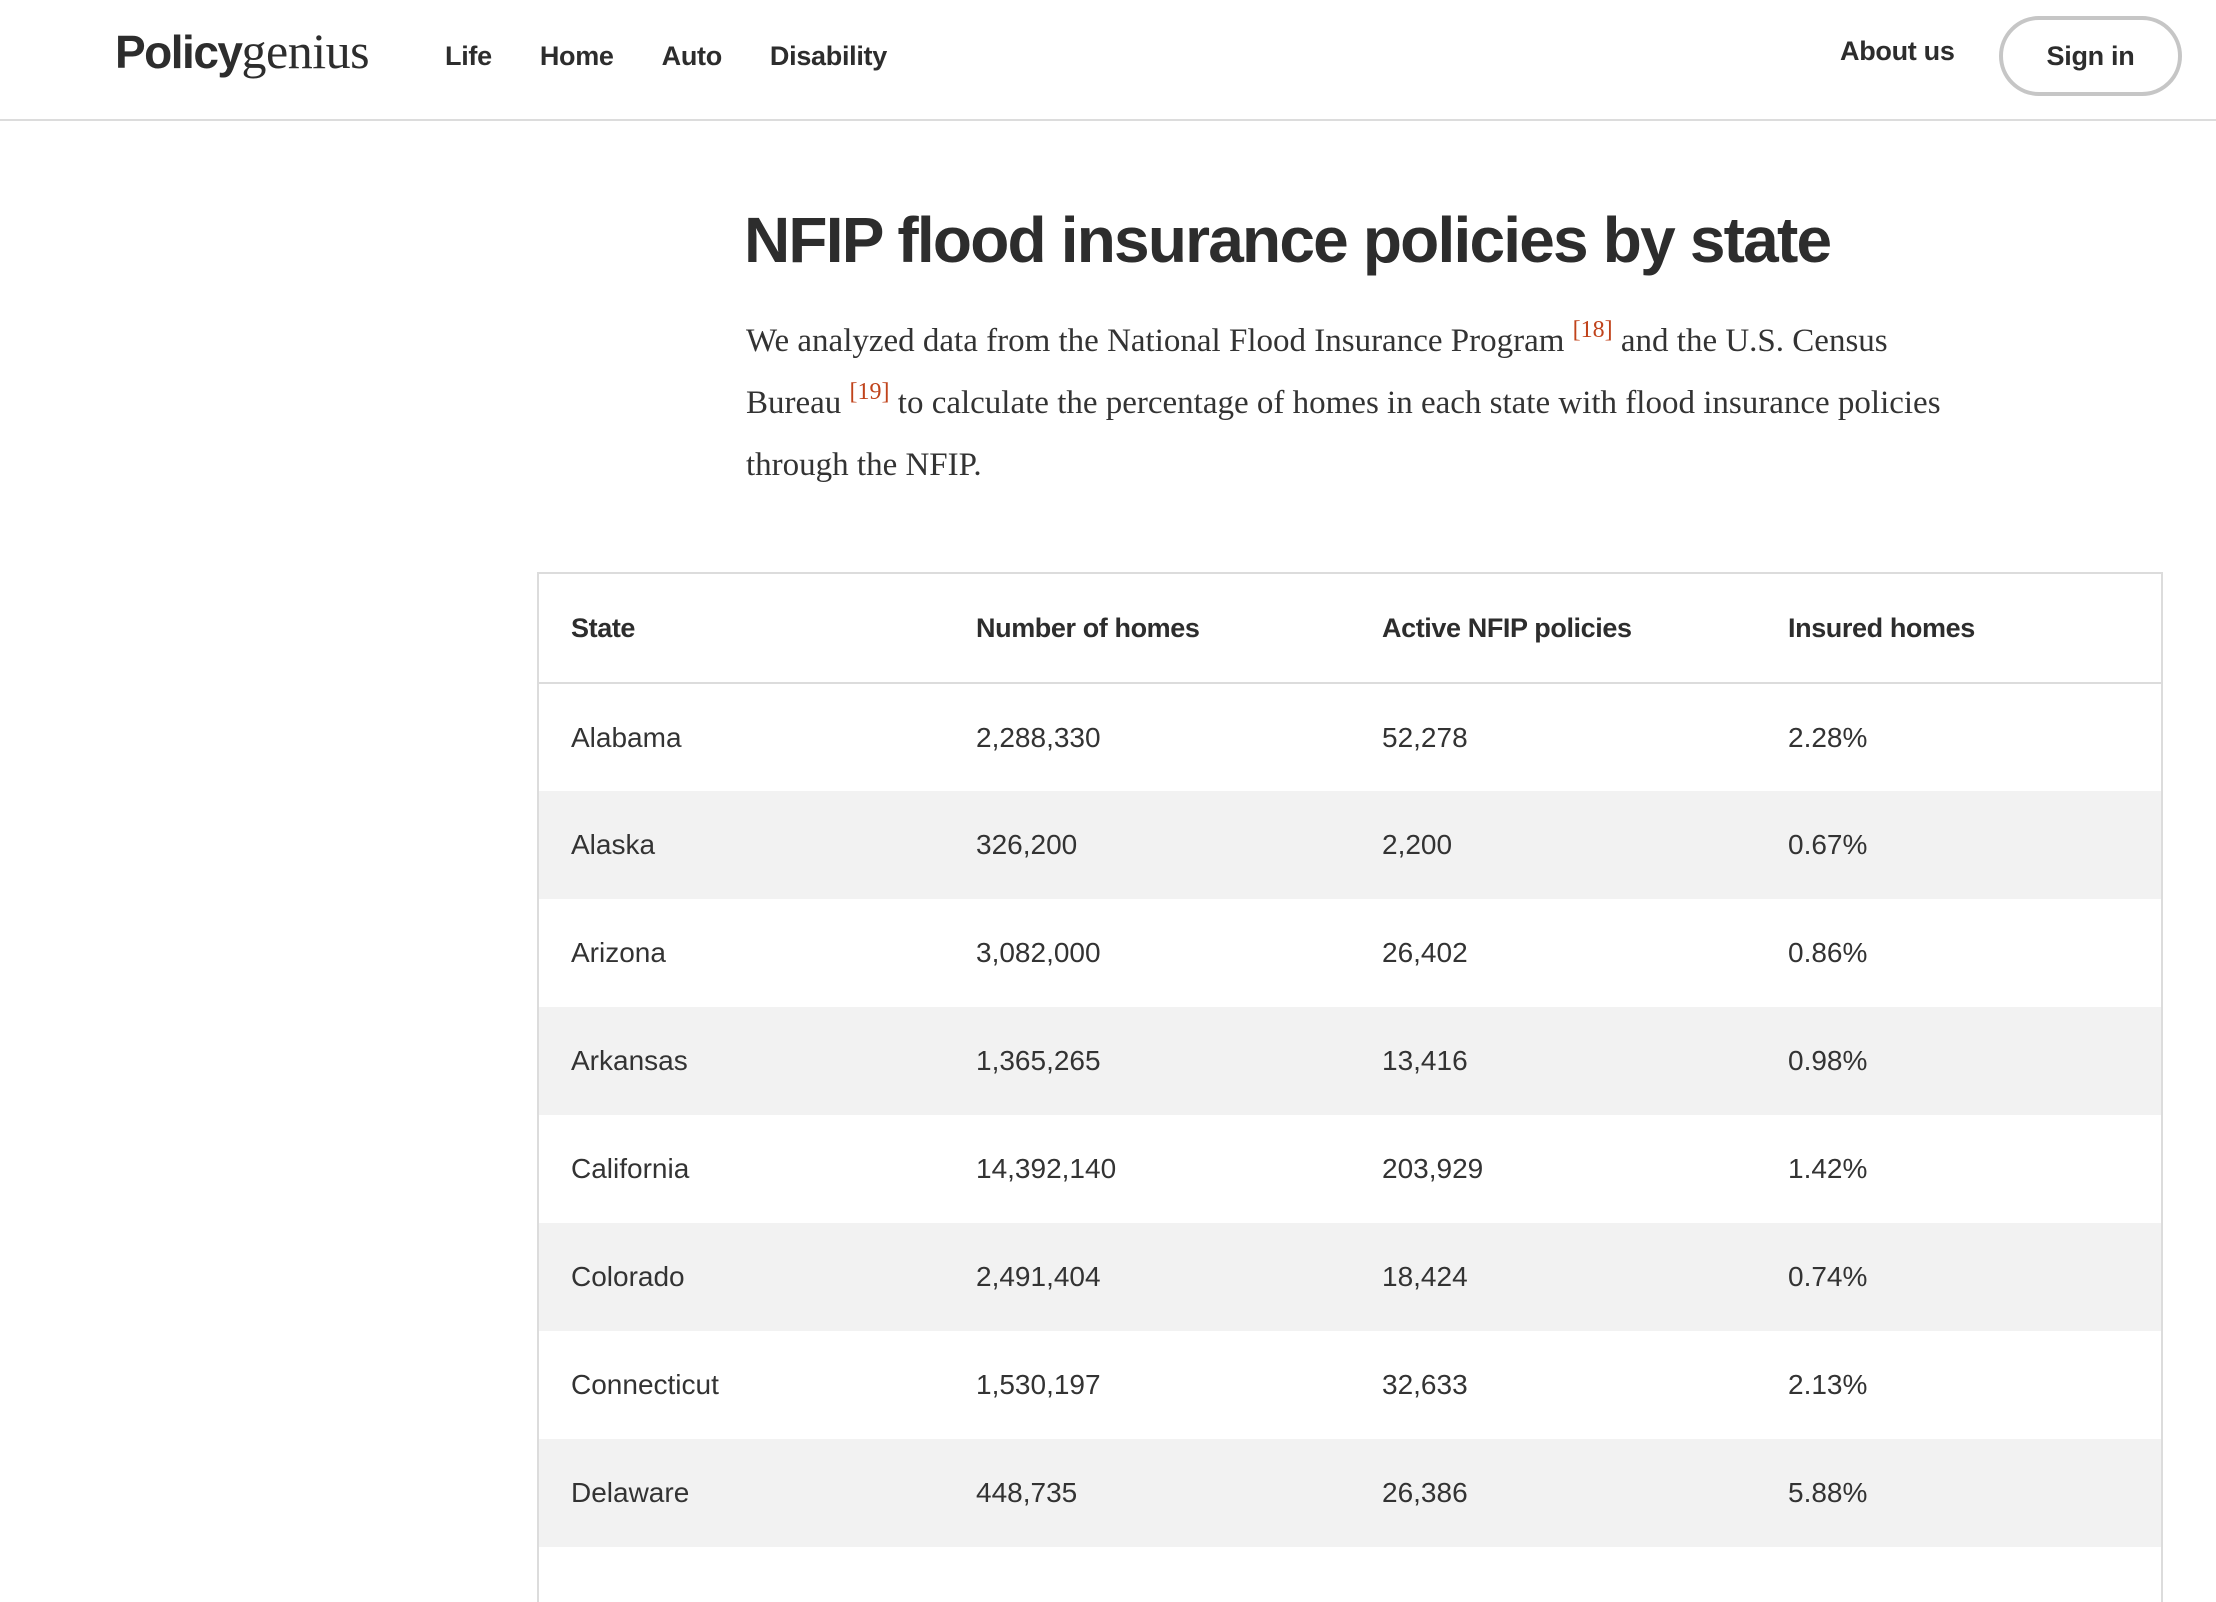 This screenshot has width=2216, height=1602. Describe the element at coordinates (645, 1384) in the screenshot. I see `cell-state: Connecticut` at that location.